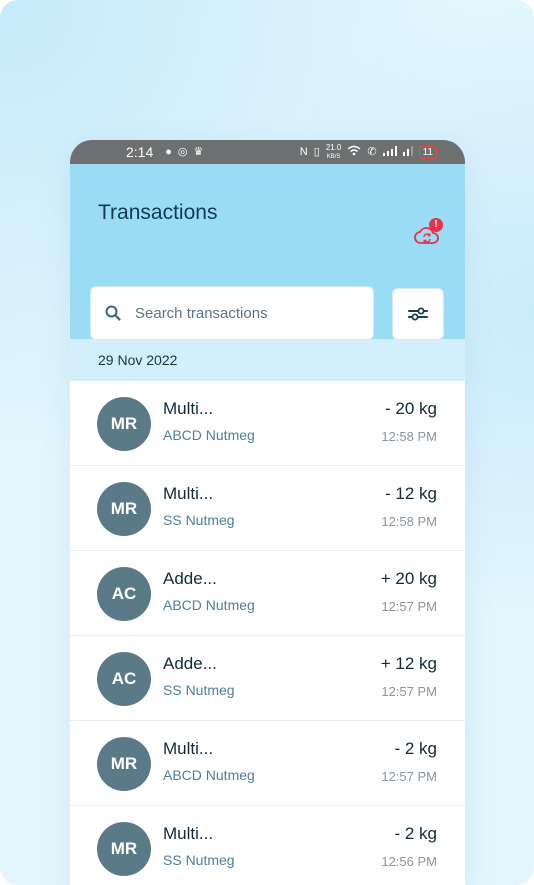 The width and height of the screenshot is (534, 885). Describe the element at coordinates (168, 151) in the screenshot. I see `chat-notification-icon: ●` at that location.